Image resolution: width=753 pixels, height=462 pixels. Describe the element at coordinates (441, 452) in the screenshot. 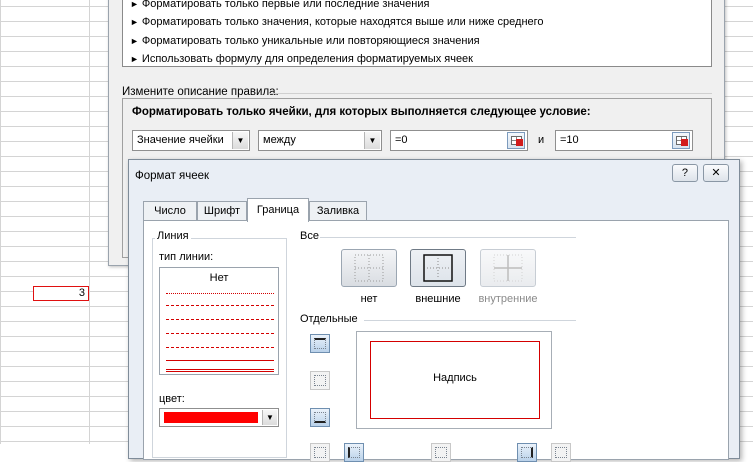

I see `border-center-button` at that location.